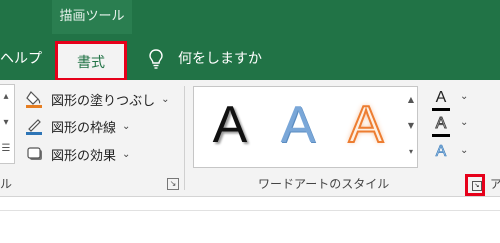 The image size is (500, 243). Describe the element at coordinates (103, 101) in the screenshot. I see `shape-fill-label: 図形の塗りつぶし` at that location.